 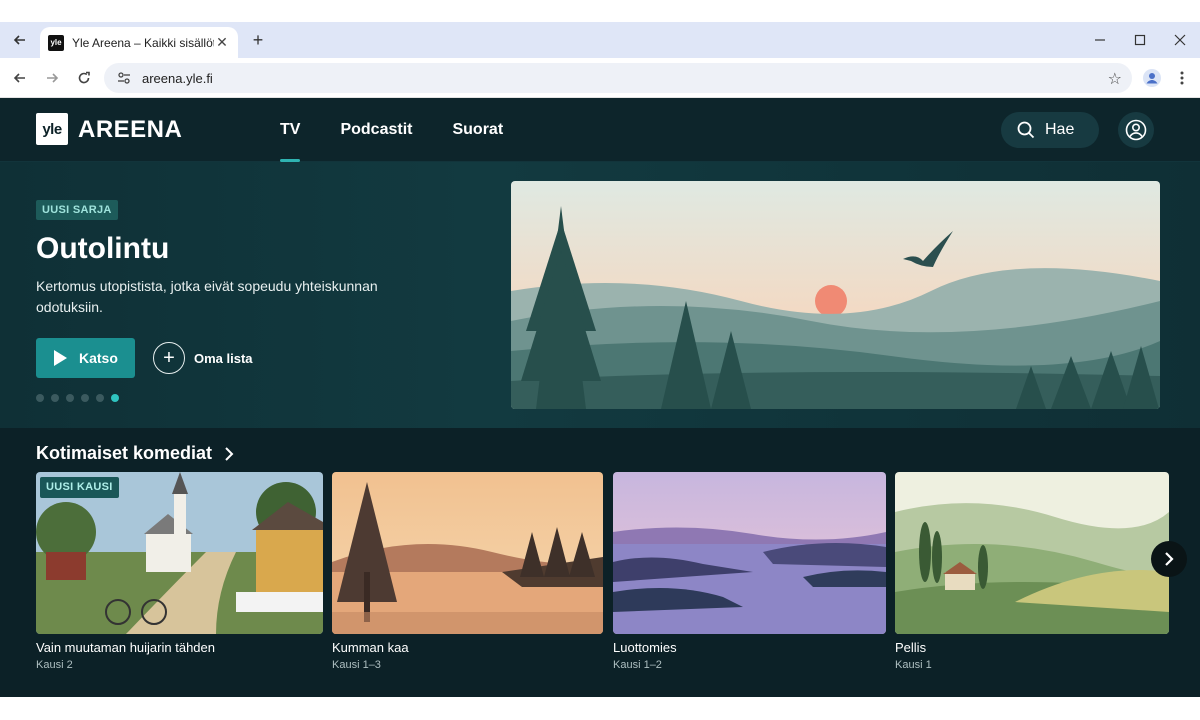 I want to click on maximize-icon, so click(x=1140, y=40).